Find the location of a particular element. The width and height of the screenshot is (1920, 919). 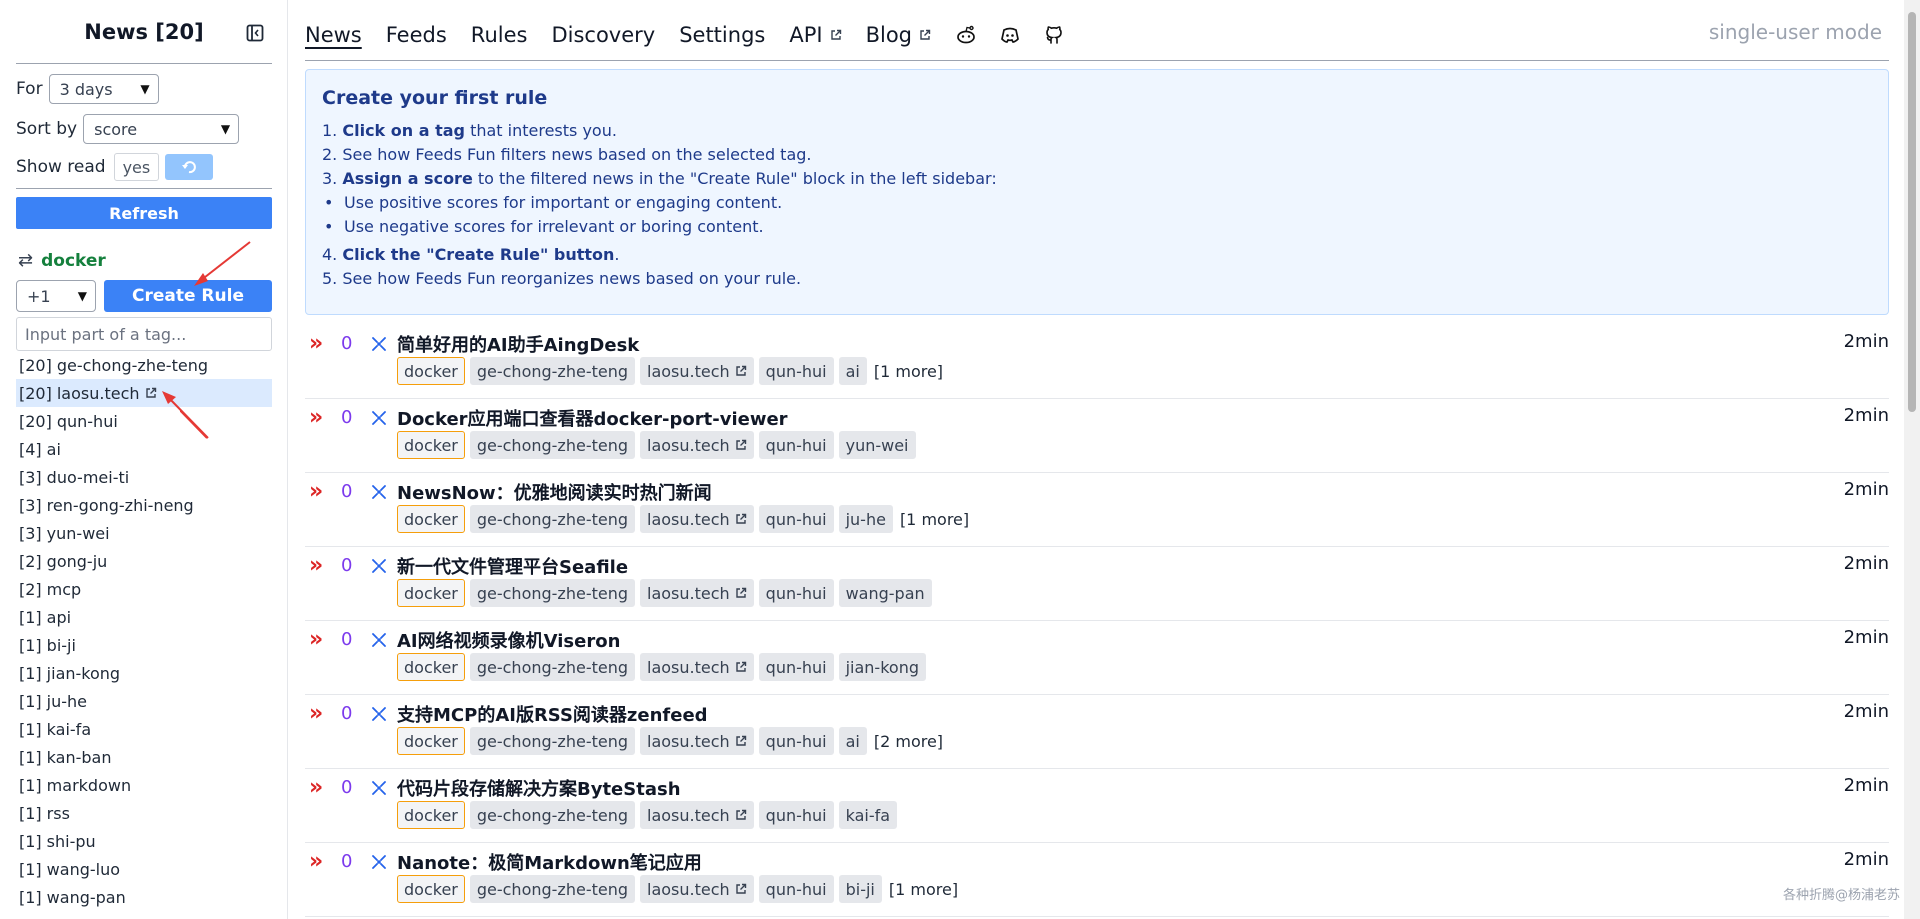

sidebar-tag-item: [3] duo-mei-ti is located at coordinates (144, 477).